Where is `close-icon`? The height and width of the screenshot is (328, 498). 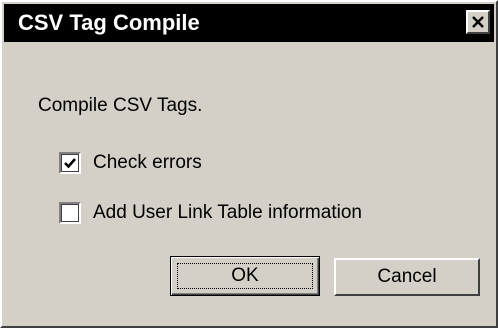 close-icon is located at coordinates (478, 22).